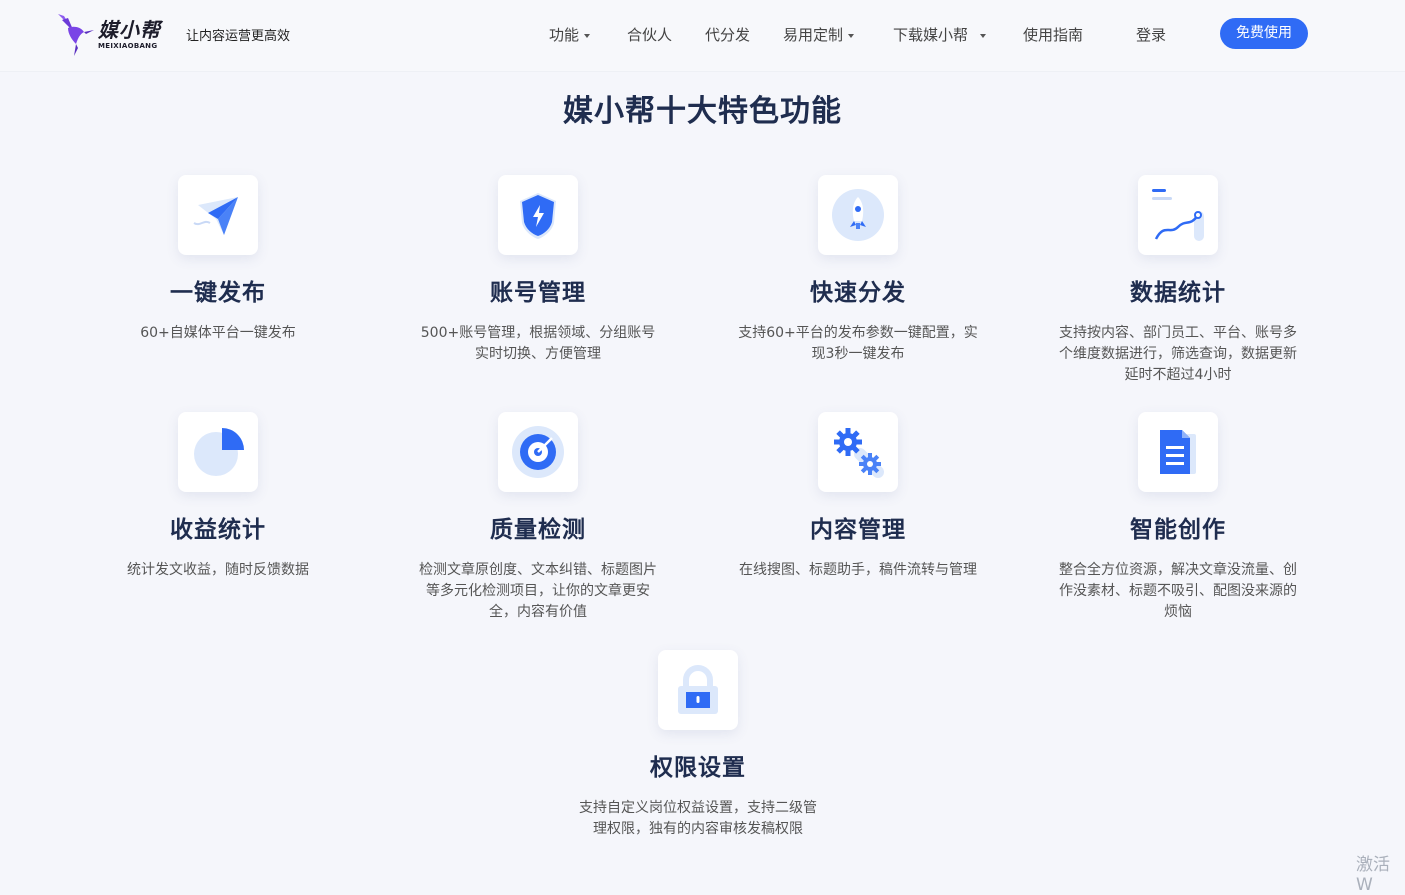 This screenshot has height=895, width=1405. Describe the element at coordinates (858, 570) in the screenshot. I see `feature-description: 在线搜图、标题助手，稿件流转与管理` at that location.